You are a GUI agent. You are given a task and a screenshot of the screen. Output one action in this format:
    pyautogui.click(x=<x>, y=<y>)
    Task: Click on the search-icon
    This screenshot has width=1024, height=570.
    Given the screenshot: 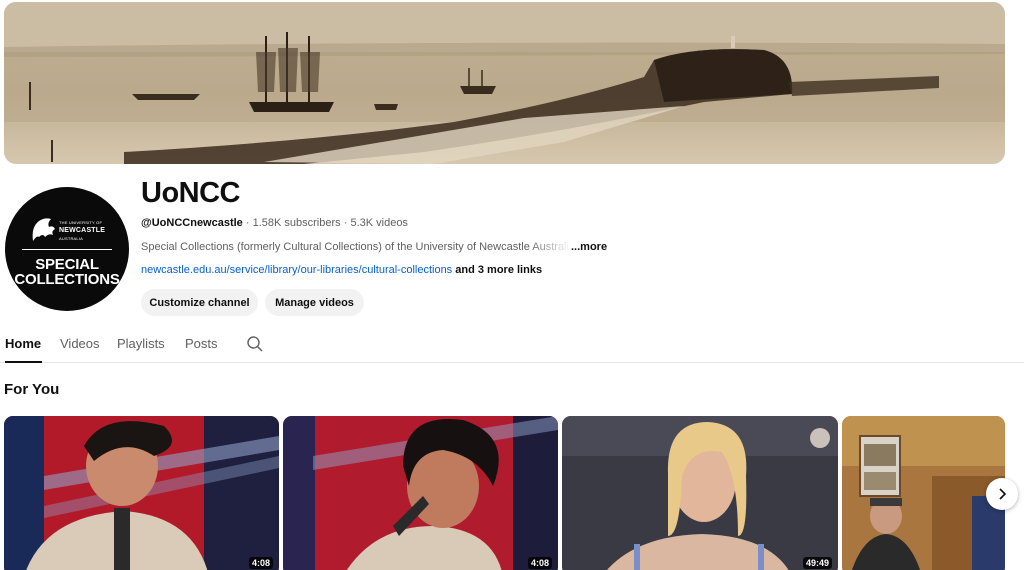 What is the action you would take?
    pyautogui.click(x=255, y=344)
    